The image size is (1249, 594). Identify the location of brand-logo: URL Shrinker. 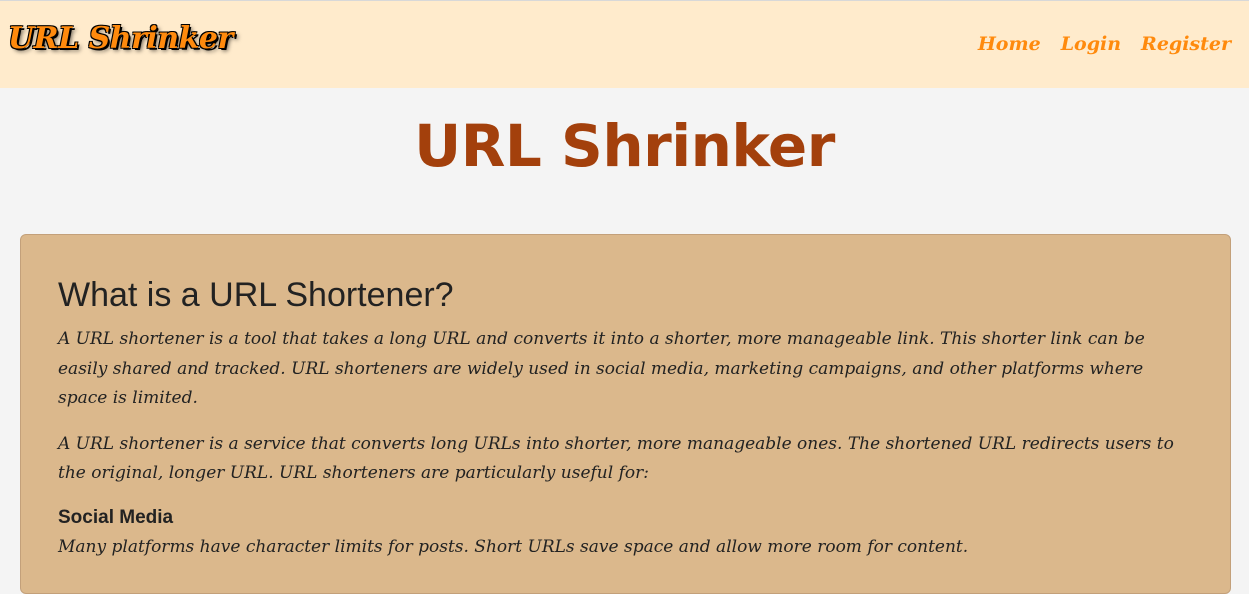
(120, 38).